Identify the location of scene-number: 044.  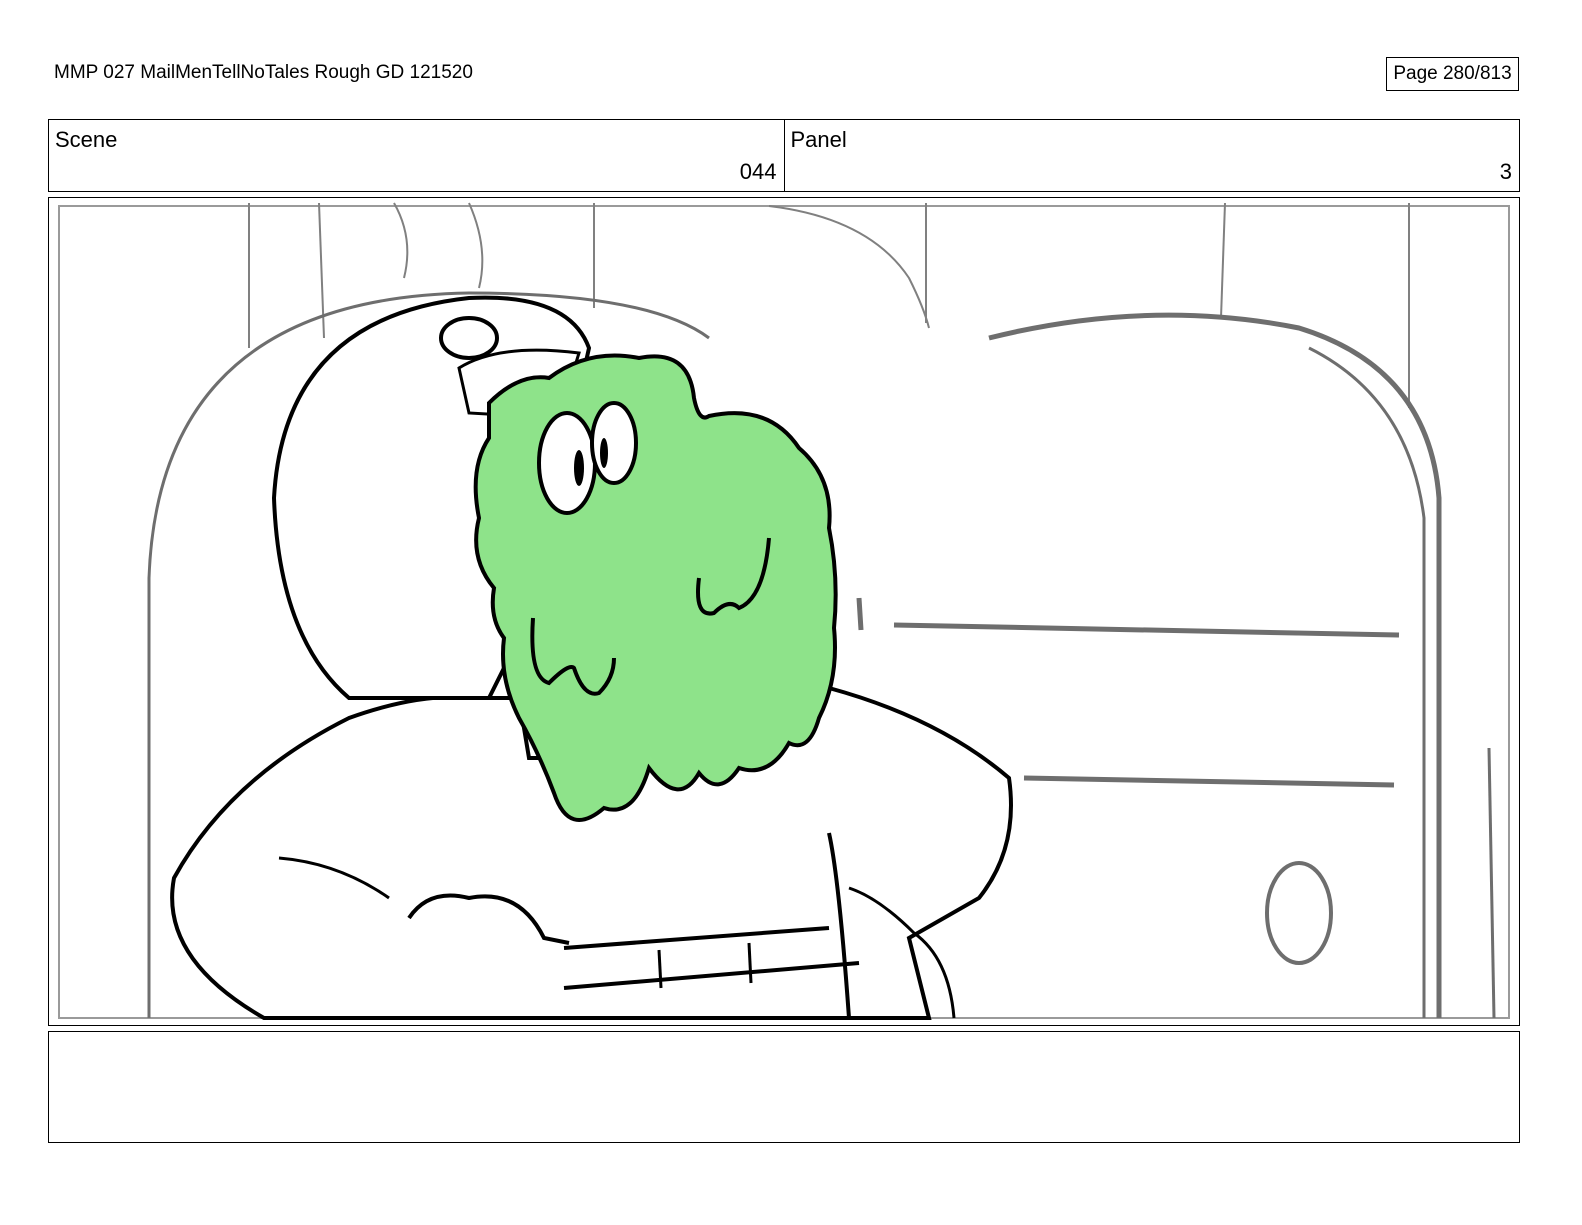
(758, 171).